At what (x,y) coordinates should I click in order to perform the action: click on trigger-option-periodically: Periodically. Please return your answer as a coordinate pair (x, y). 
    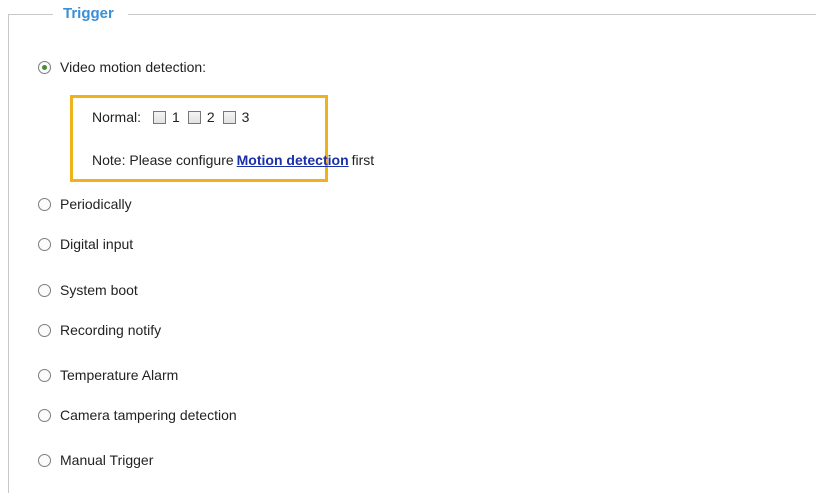
    Looking at the image, I should click on (85, 204).